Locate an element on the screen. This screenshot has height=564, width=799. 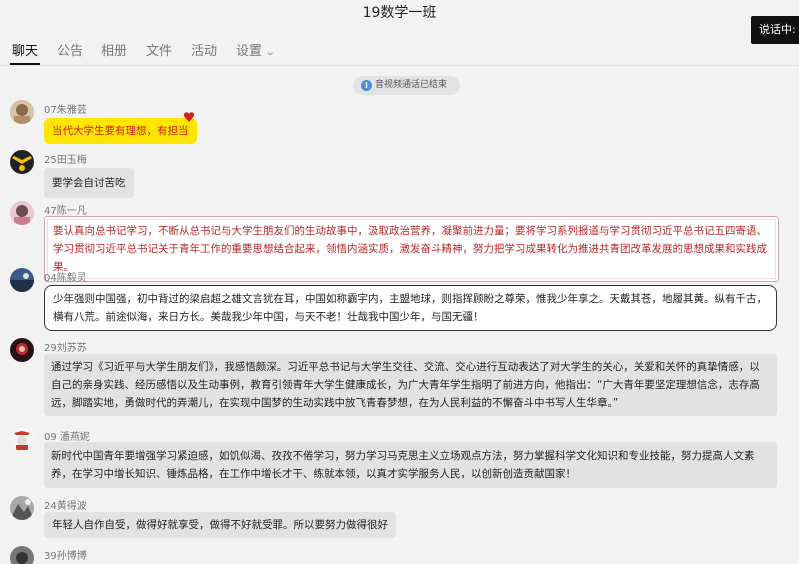
tab-settings-label: 设置 is located at coordinates (249, 51).